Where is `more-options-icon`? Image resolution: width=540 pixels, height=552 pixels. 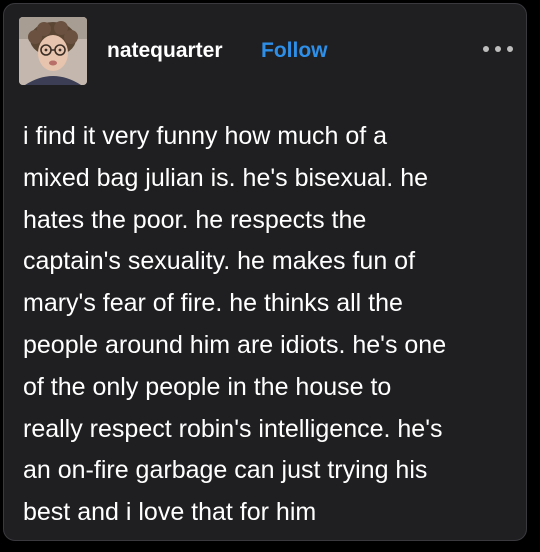
more-options-icon is located at coordinates (500, 49).